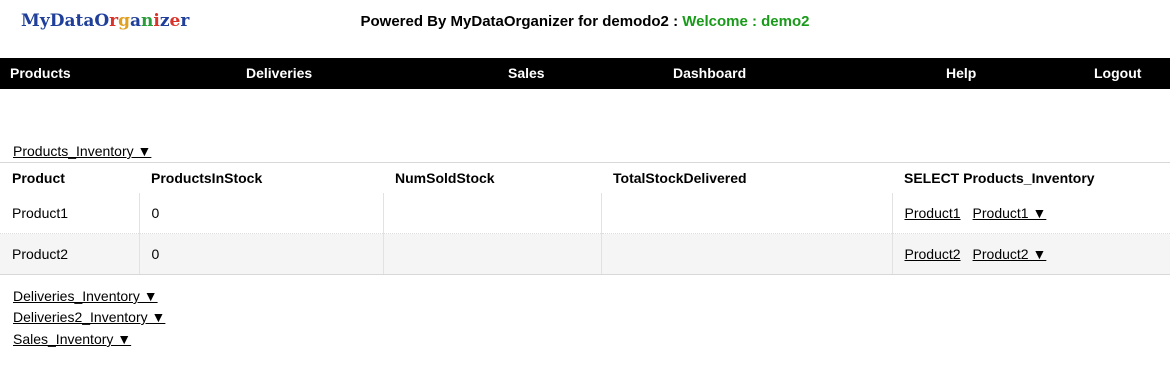 The width and height of the screenshot is (1170, 382). Describe the element at coordinates (69, 254) in the screenshot. I see `cell-product: Product2` at that location.